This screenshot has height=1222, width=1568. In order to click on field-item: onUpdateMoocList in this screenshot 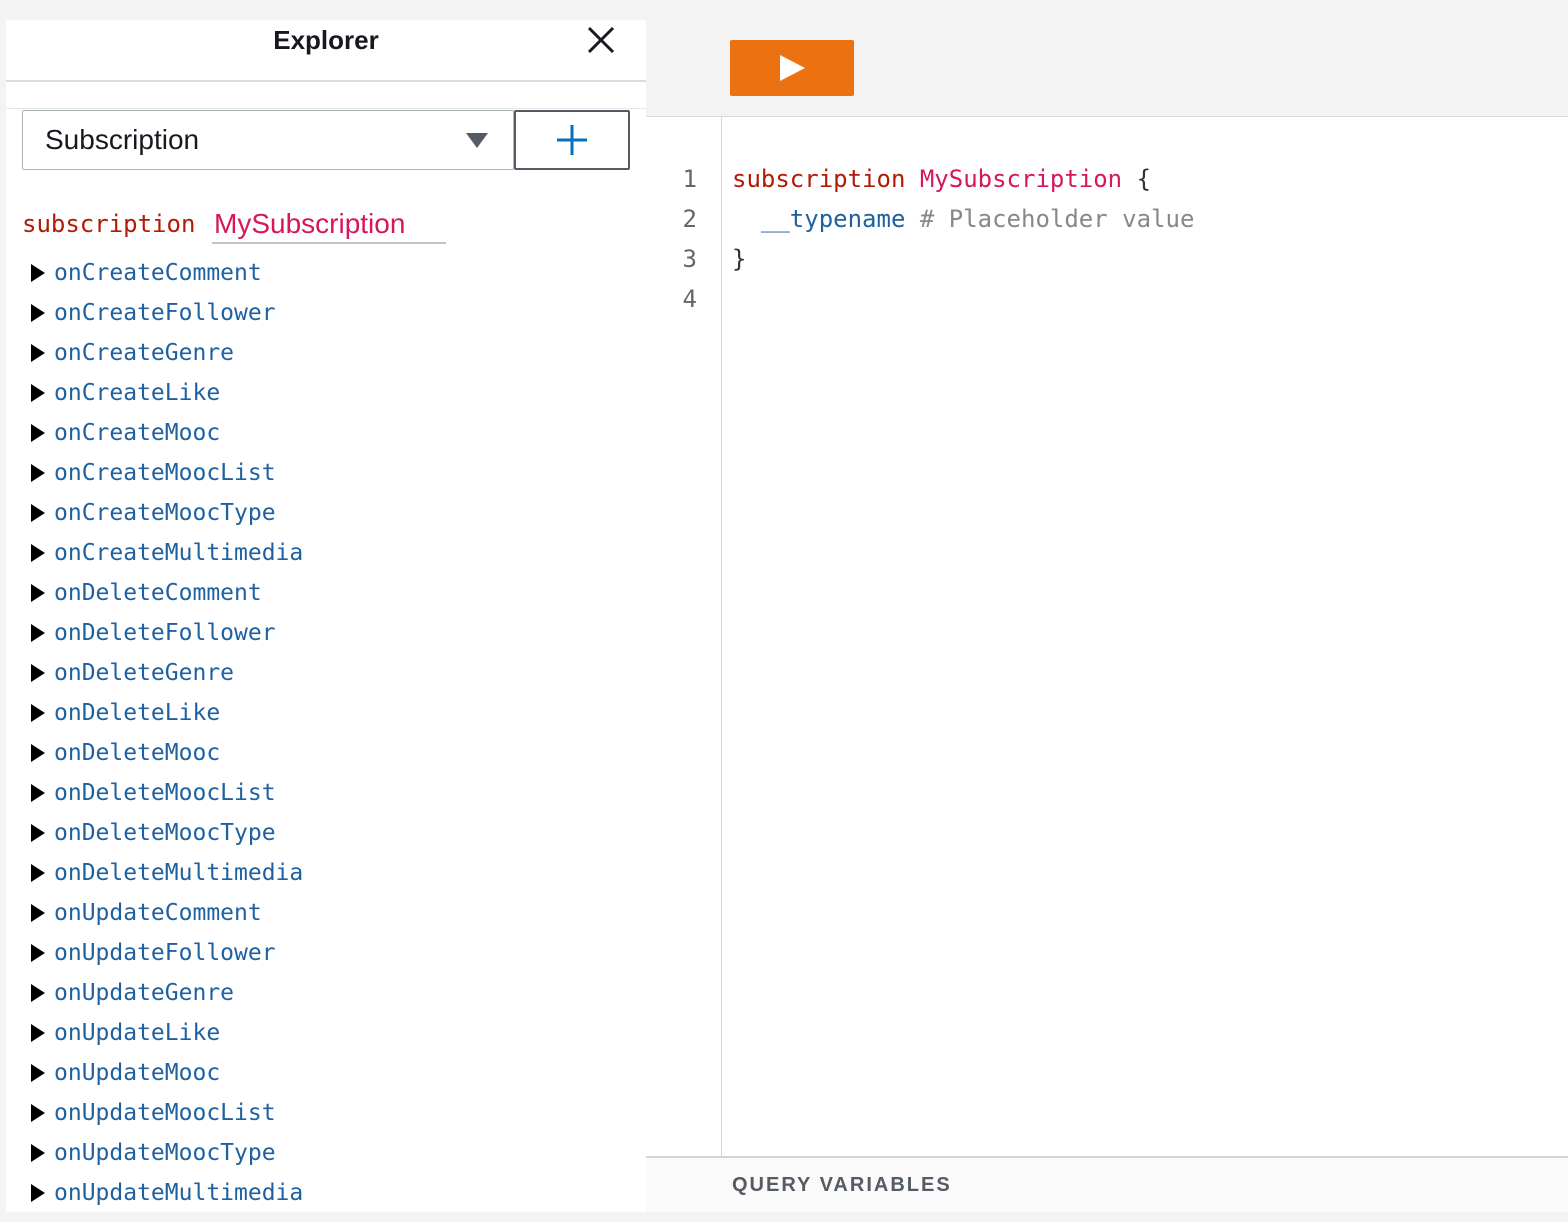, I will do `click(166, 1113)`.